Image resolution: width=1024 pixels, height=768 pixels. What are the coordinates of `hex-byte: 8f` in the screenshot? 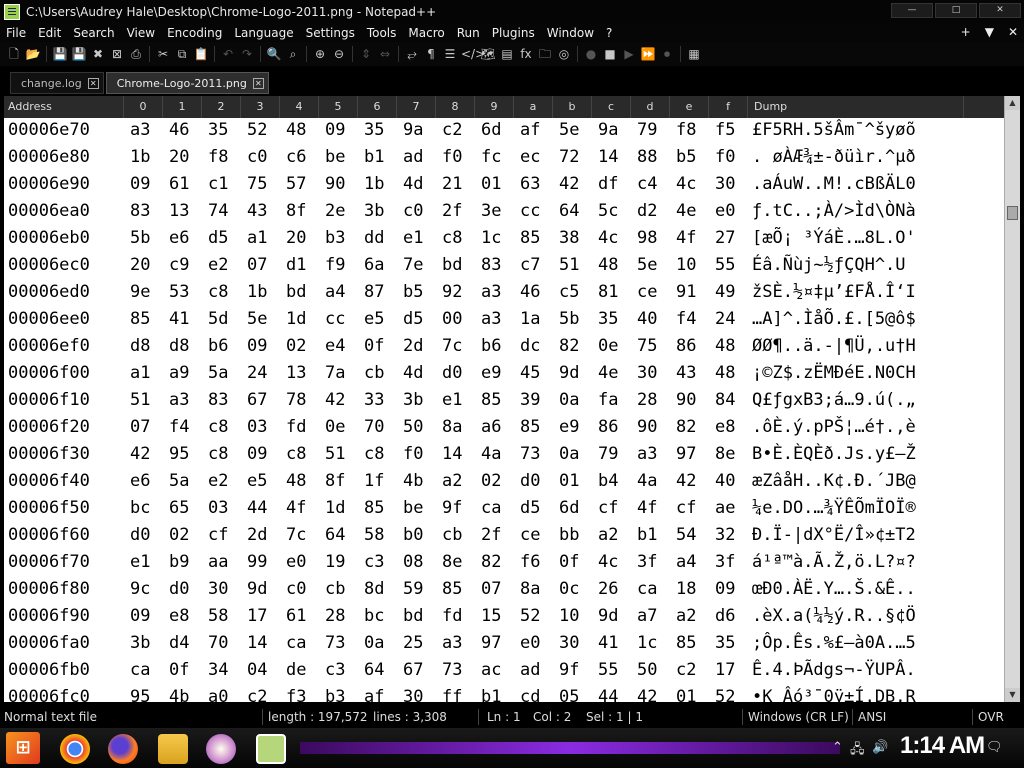 It's located at (296, 211).